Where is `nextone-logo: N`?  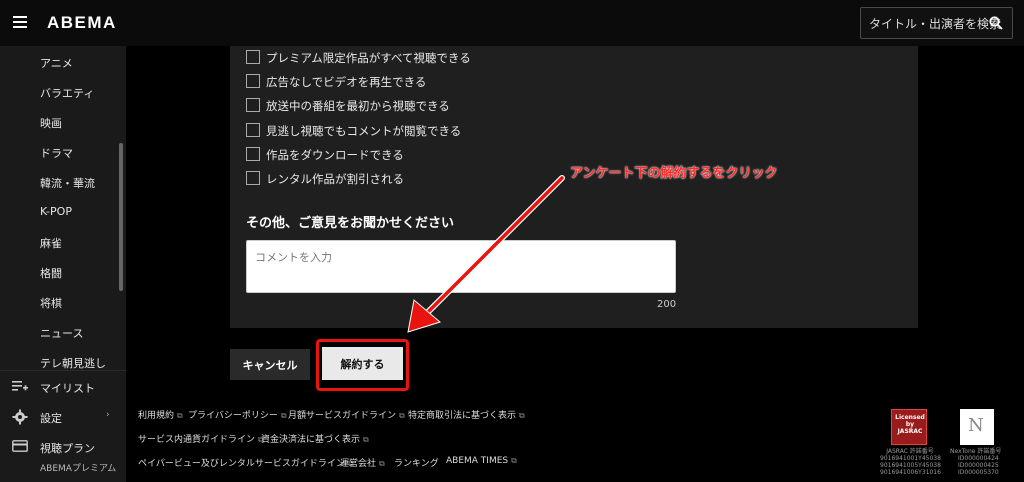
nextone-logo: N is located at coordinates (977, 427).